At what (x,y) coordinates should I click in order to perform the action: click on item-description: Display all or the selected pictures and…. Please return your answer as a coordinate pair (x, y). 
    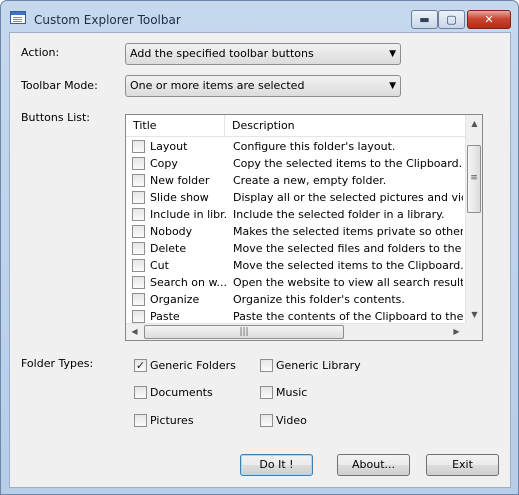
    Looking at the image, I should click on (348, 197).